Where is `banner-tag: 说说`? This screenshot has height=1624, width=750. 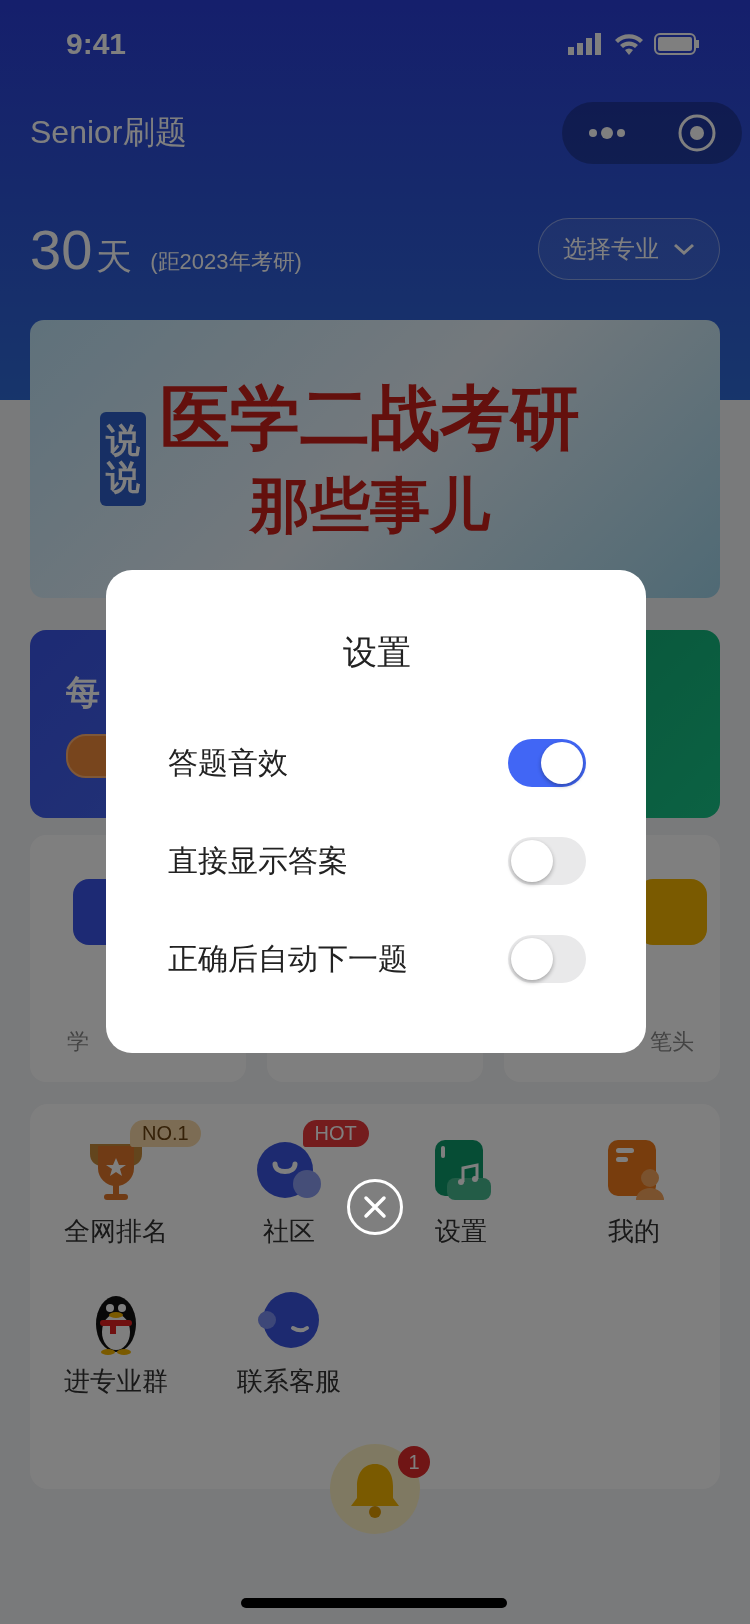 banner-tag: 说说 is located at coordinates (123, 459).